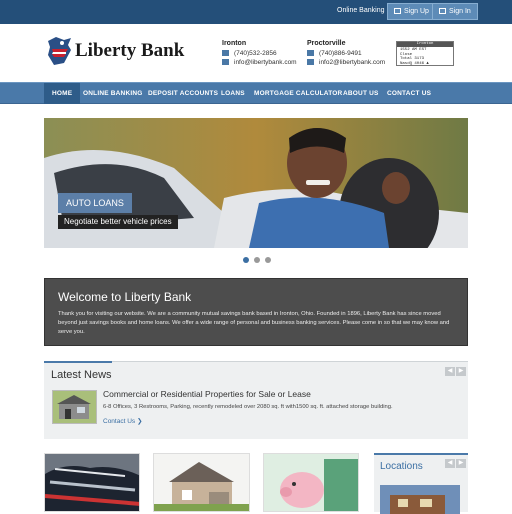 This screenshot has width=512, height=514. Describe the element at coordinates (442, 11) in the screenshot. I see `login-icon` at that location.